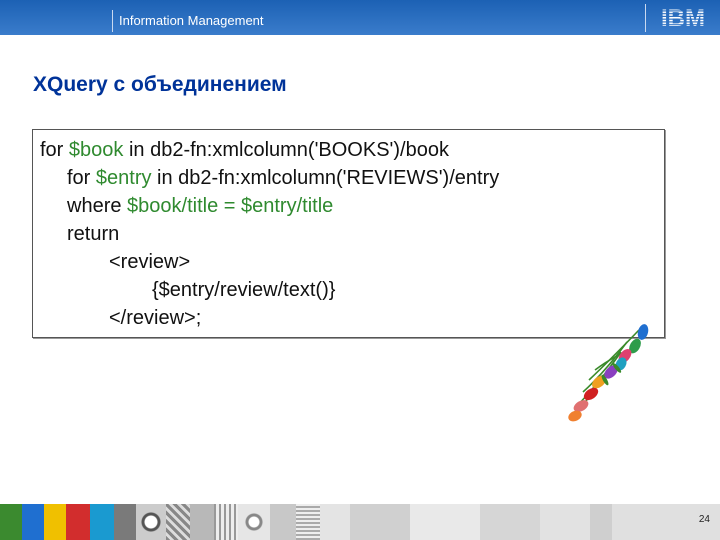 Image resolution: width=720 pixels, height=540 pixels. I want to click on slide-title: XQuery с объединением, so click(160, 84).